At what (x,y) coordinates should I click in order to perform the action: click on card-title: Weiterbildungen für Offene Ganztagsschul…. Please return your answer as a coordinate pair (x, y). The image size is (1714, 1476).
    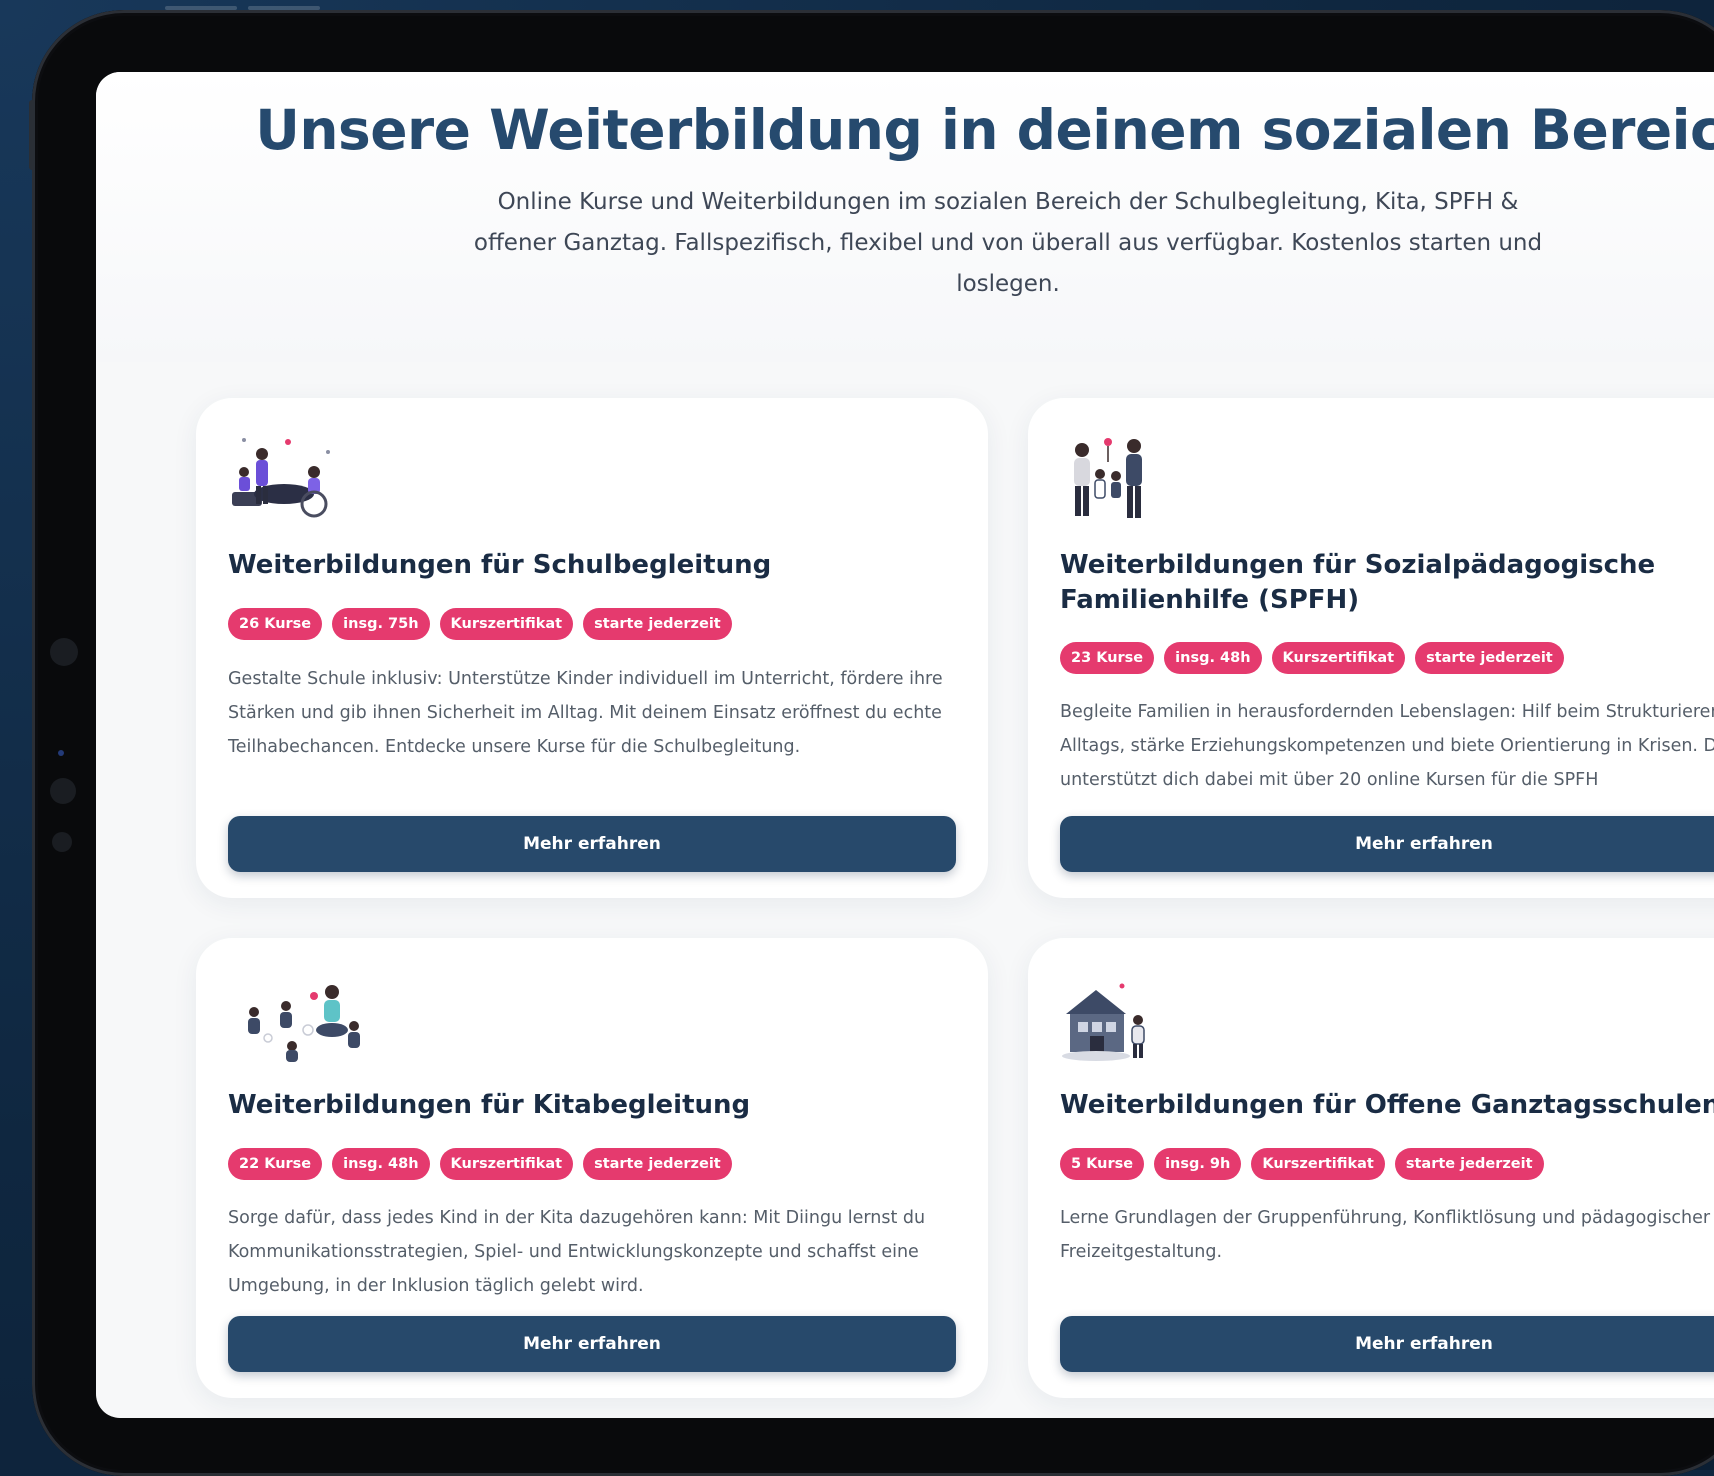
    Looking at the image, I should click on (1387, 1105).